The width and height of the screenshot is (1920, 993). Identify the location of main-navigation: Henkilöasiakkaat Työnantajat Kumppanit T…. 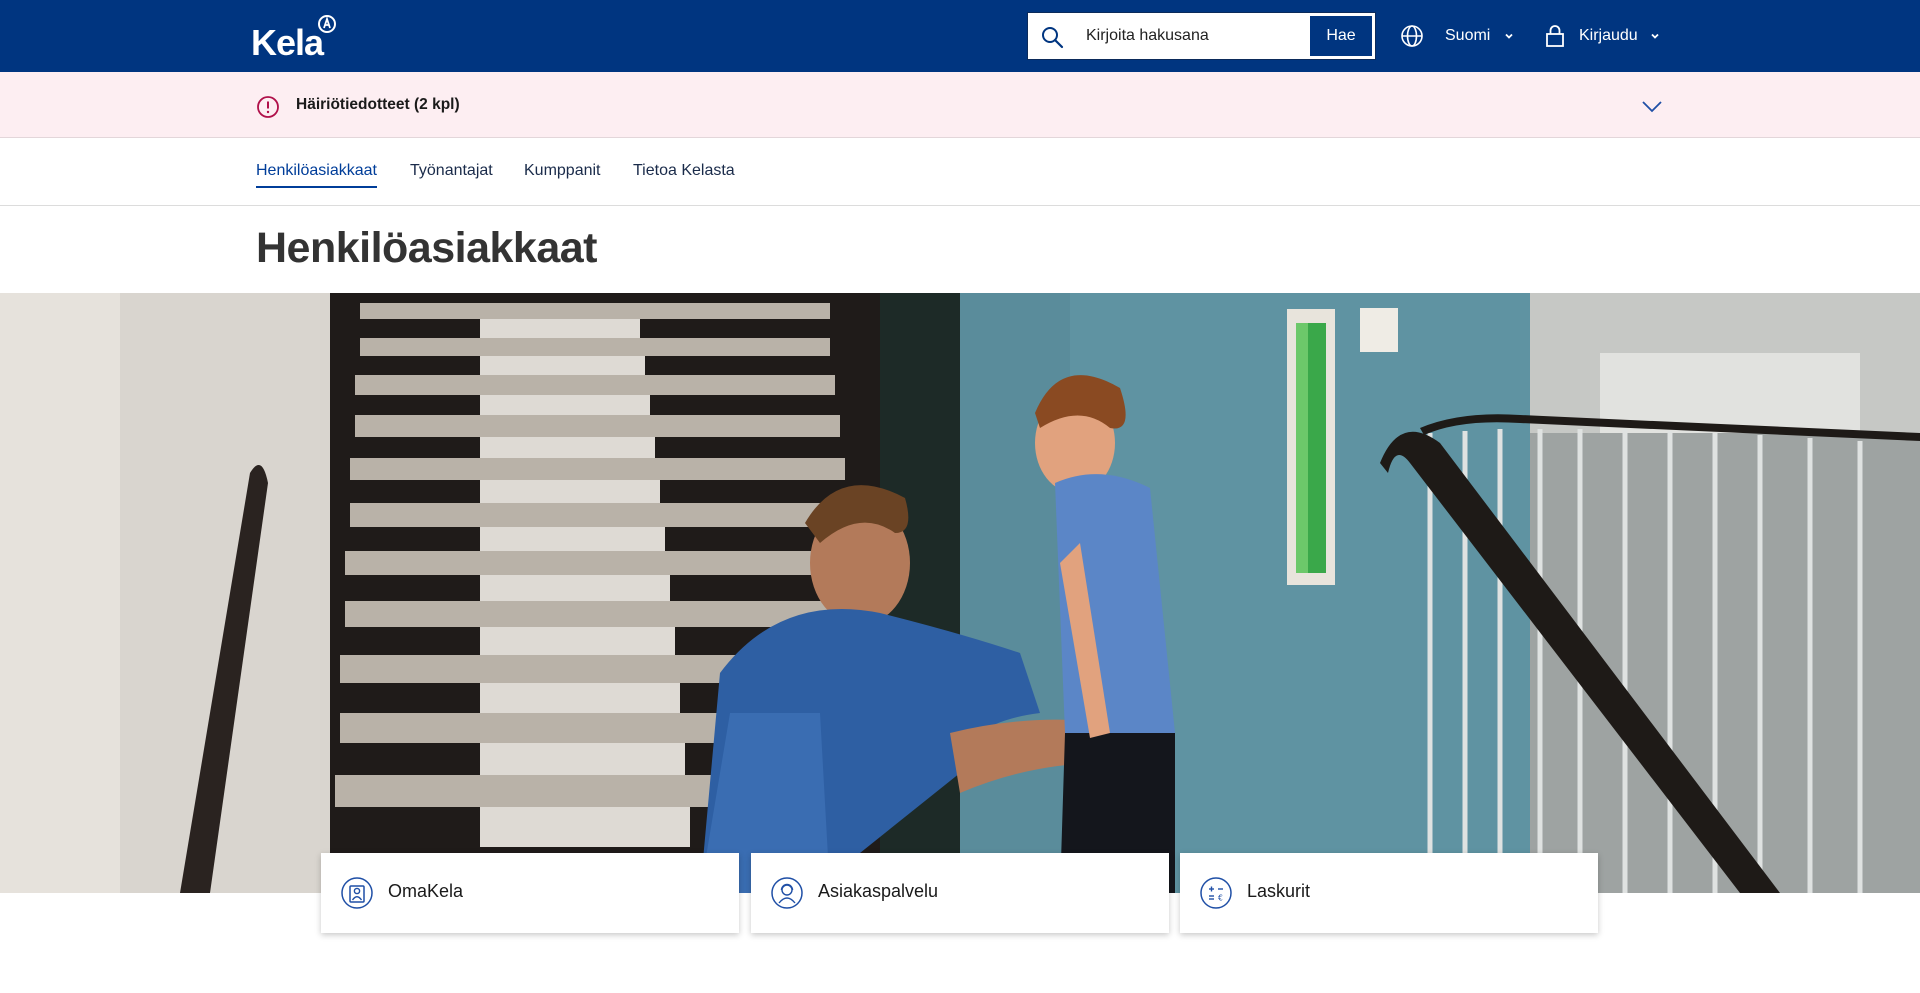
(960, 172).